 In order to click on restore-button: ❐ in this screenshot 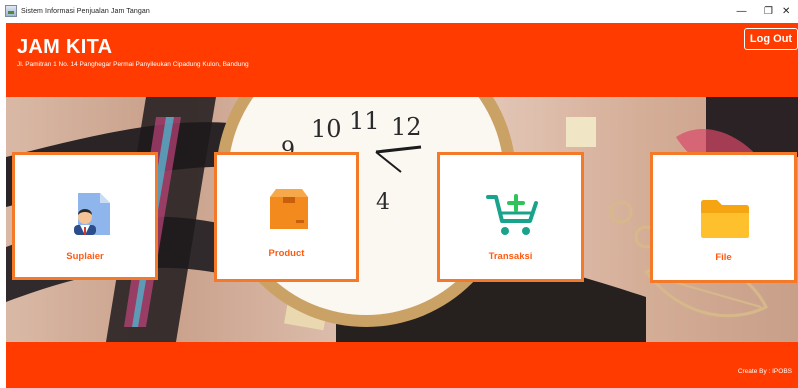, I will do `click(768, 11)`.